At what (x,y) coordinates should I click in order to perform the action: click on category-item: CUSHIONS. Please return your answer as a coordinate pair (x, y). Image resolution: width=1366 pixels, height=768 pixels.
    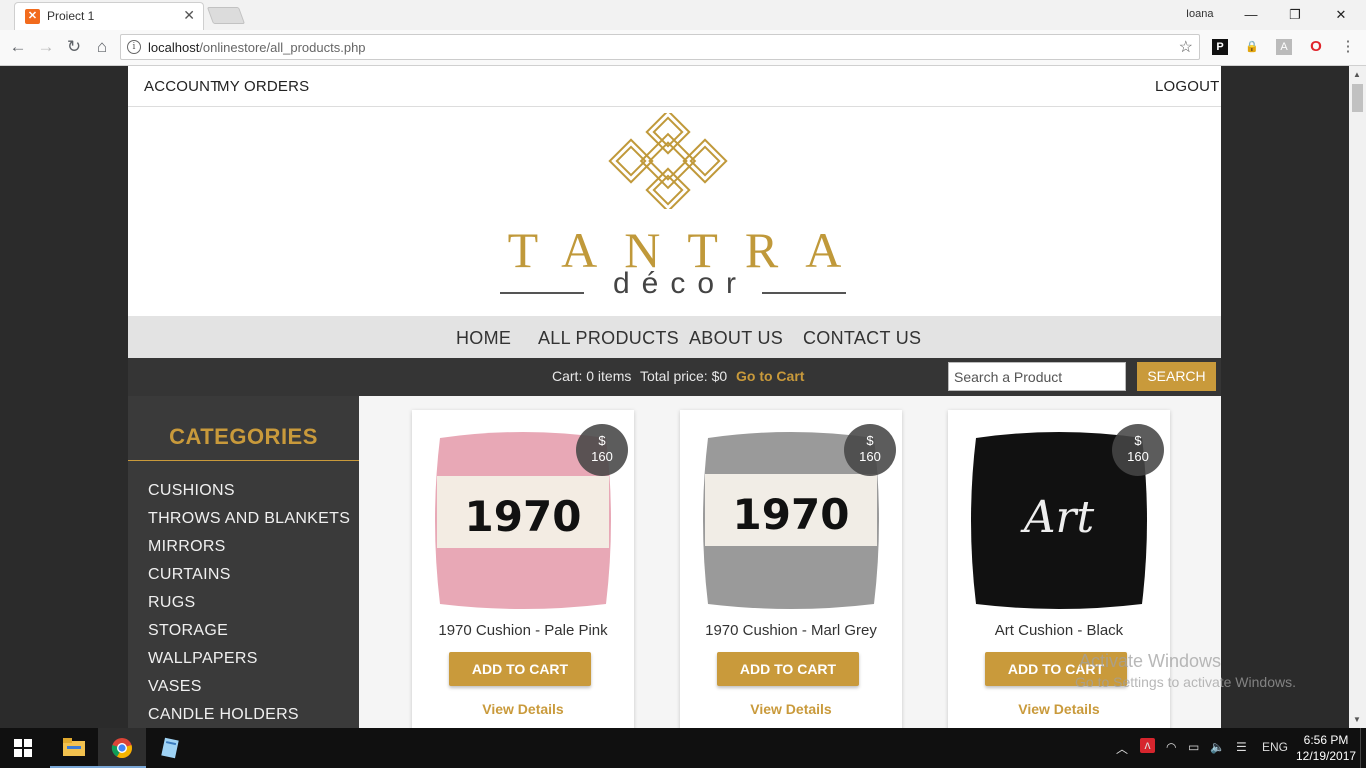
    Looking at the image, I should click on (191, 491).